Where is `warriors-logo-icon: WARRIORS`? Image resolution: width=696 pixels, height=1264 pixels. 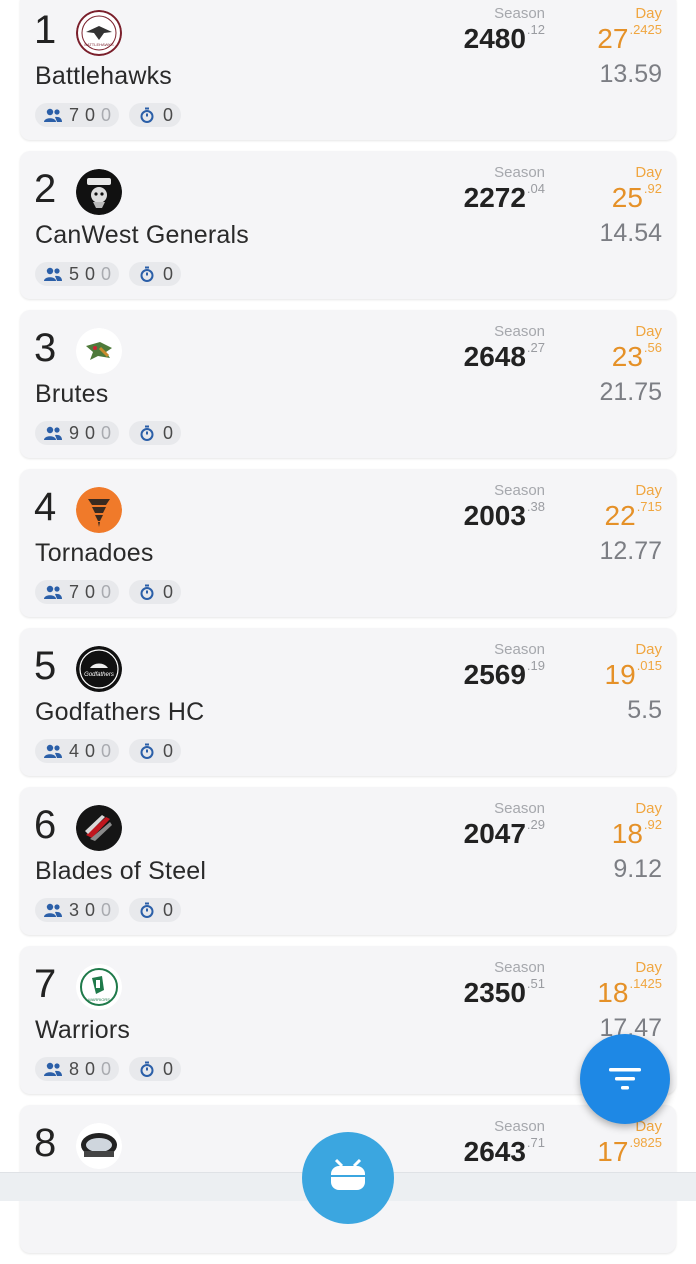 warriors-logo-icon: WARRIORS is located at coordinates (99, 987).